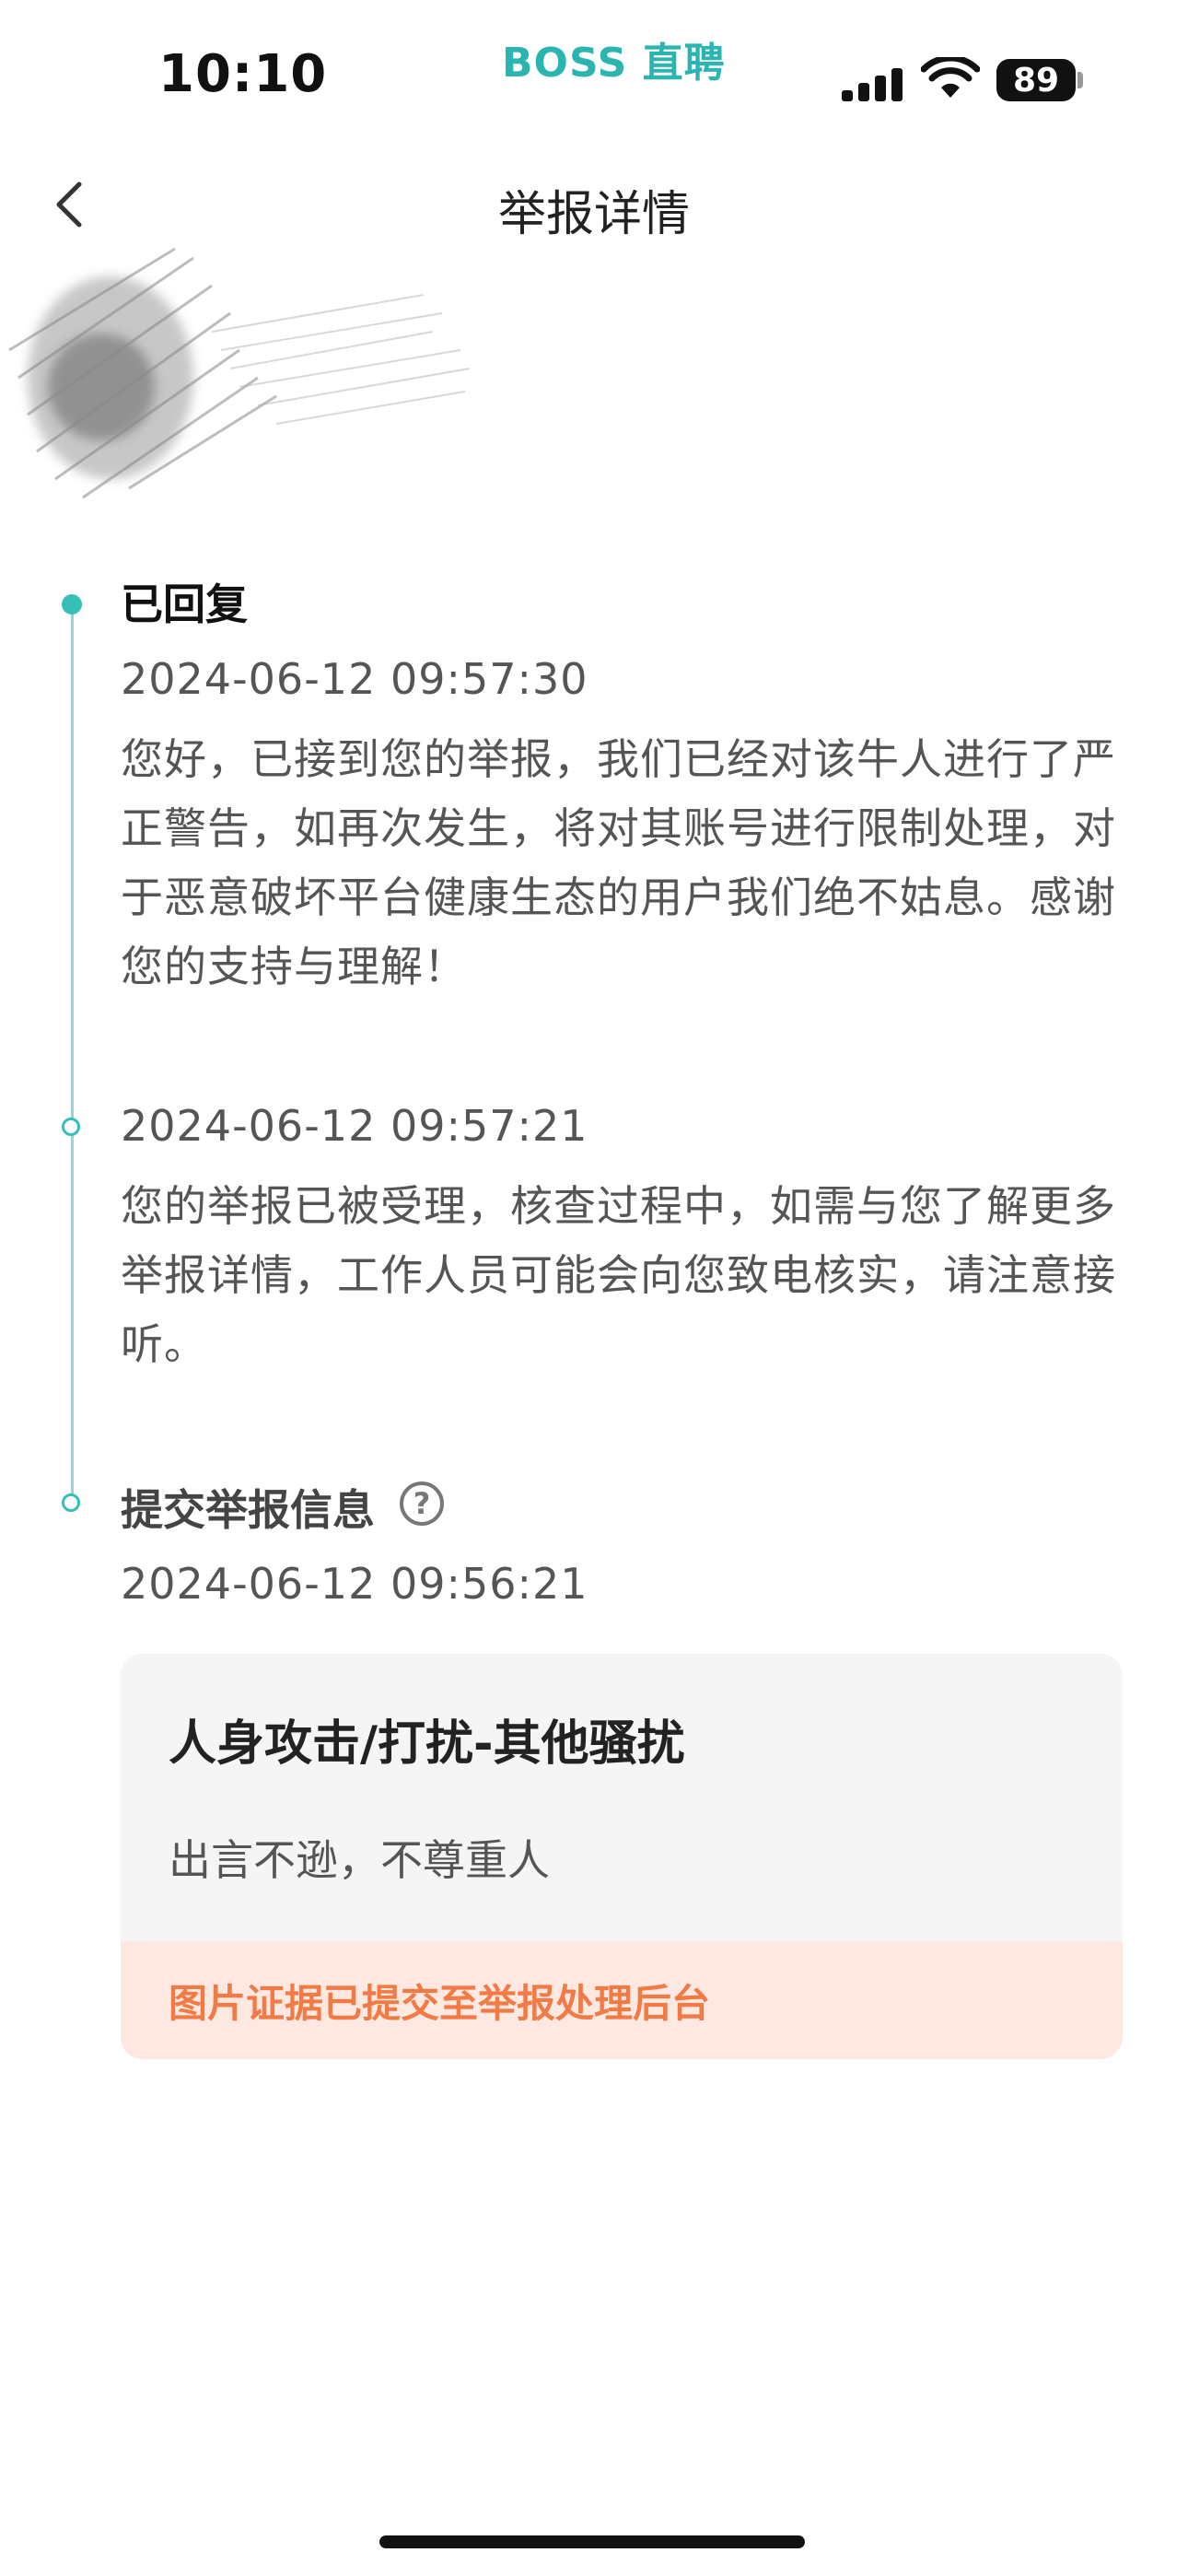 The height and width of the screenshot is (2576, 1188). What do you see at coordinates (440, 2003) in the screenshot?
I see `evidence-notice-text: 图片证据已提交至举报处理后台` at bounding box center [440, 2003].